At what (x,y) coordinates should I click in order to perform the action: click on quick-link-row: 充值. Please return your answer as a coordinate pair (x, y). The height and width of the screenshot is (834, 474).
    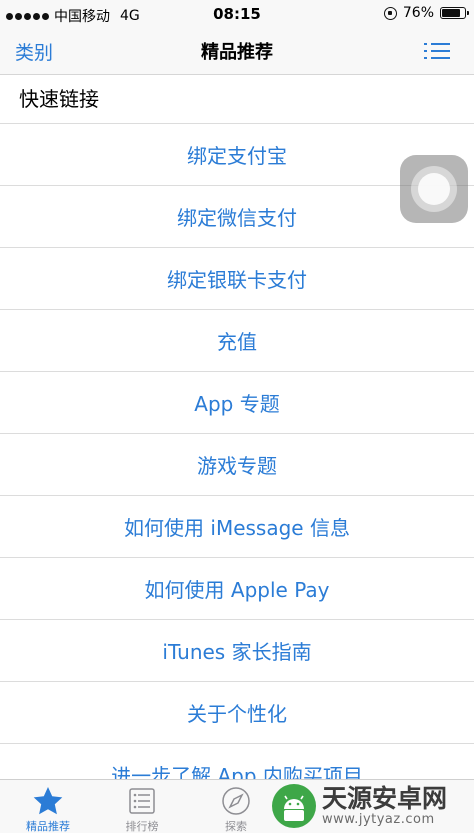
    Looking at the image, I should click on (237, 341).